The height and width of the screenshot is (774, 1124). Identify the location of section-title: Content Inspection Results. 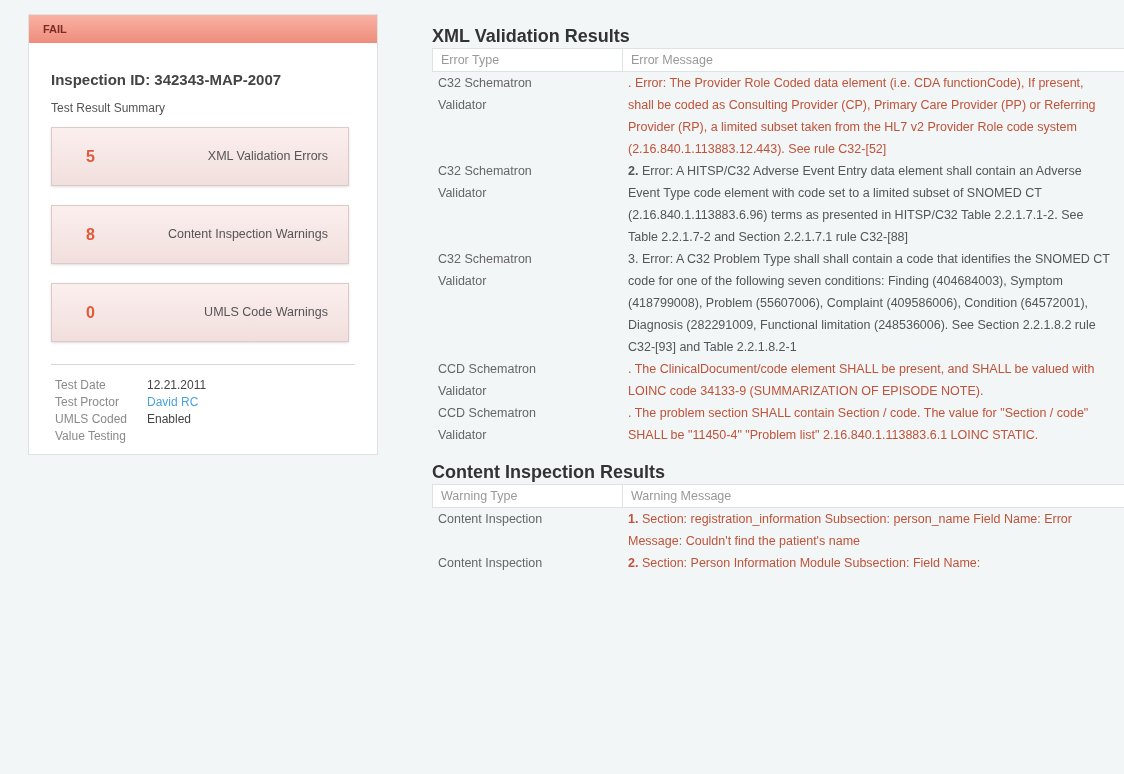
(549, 472).